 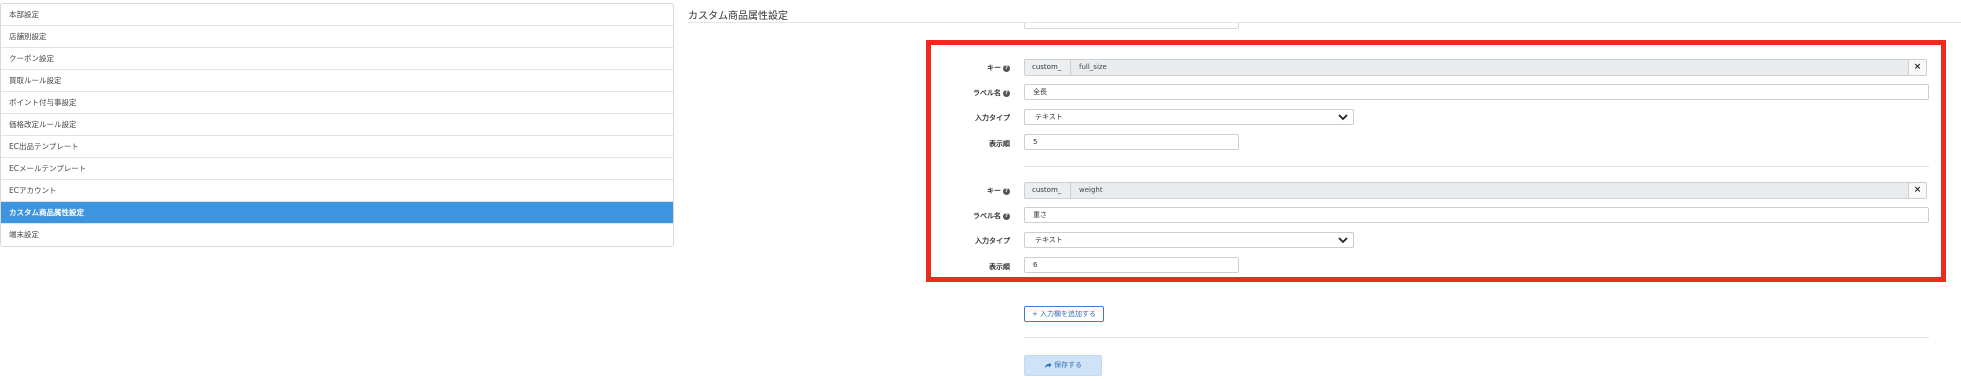 What do you see at coordinates (337, 37) in the screenshot?
I see `sidebar-item-store: 店舗別設定` at bounding box center [337, 37].